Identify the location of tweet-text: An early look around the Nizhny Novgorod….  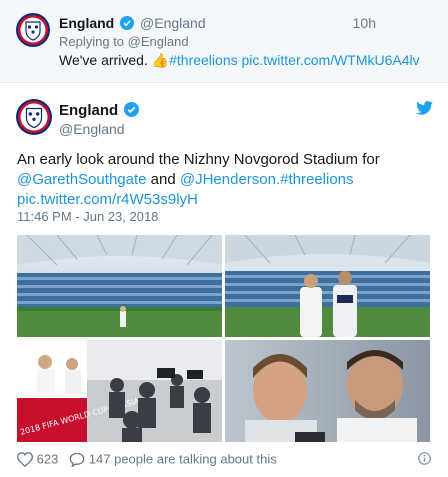
(227, 180).